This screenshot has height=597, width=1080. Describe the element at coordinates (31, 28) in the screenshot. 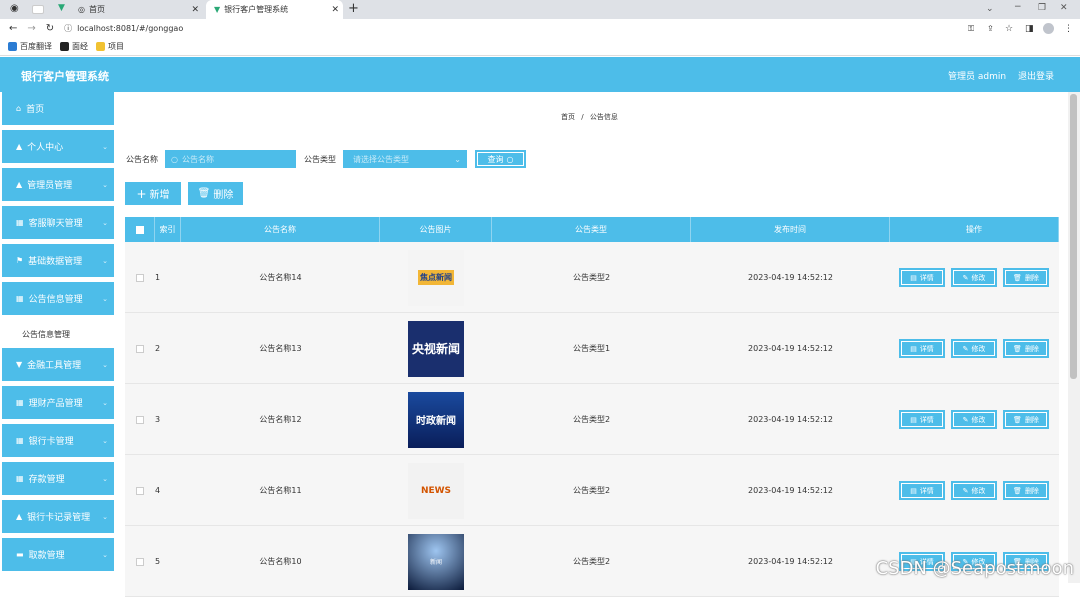

I see `forward-icon: →` at that location.